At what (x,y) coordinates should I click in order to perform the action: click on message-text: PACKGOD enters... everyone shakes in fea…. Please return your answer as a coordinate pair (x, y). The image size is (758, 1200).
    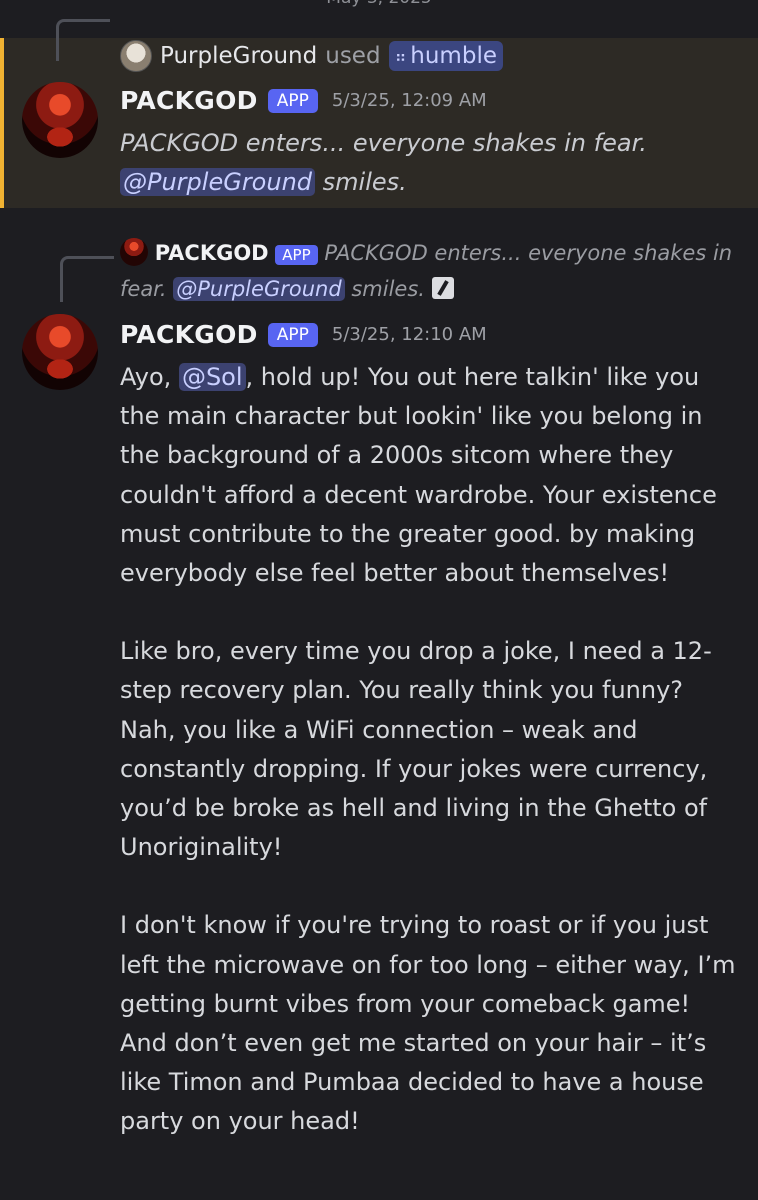
    Looking at the image, I should click on (383, 143).